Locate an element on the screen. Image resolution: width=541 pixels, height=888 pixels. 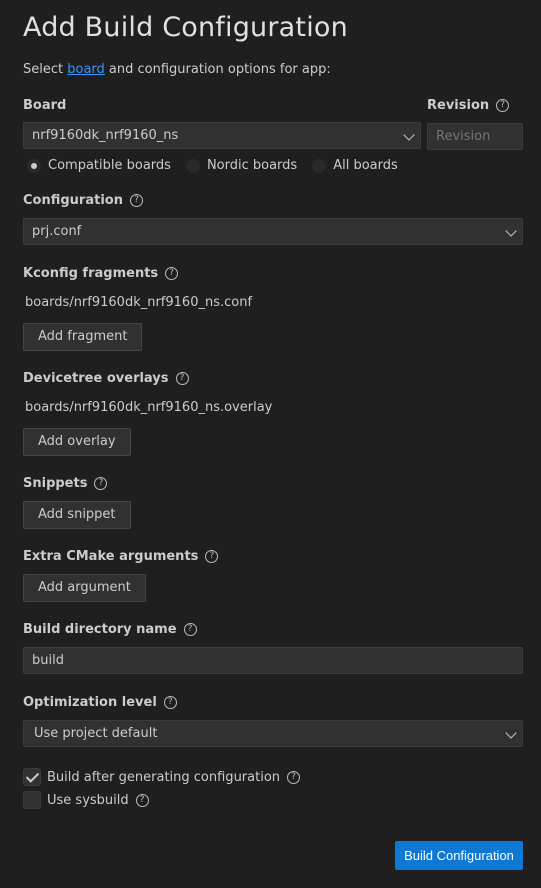
radio-compatible-boards: Compatible boards is located at coordinates (99, 165).